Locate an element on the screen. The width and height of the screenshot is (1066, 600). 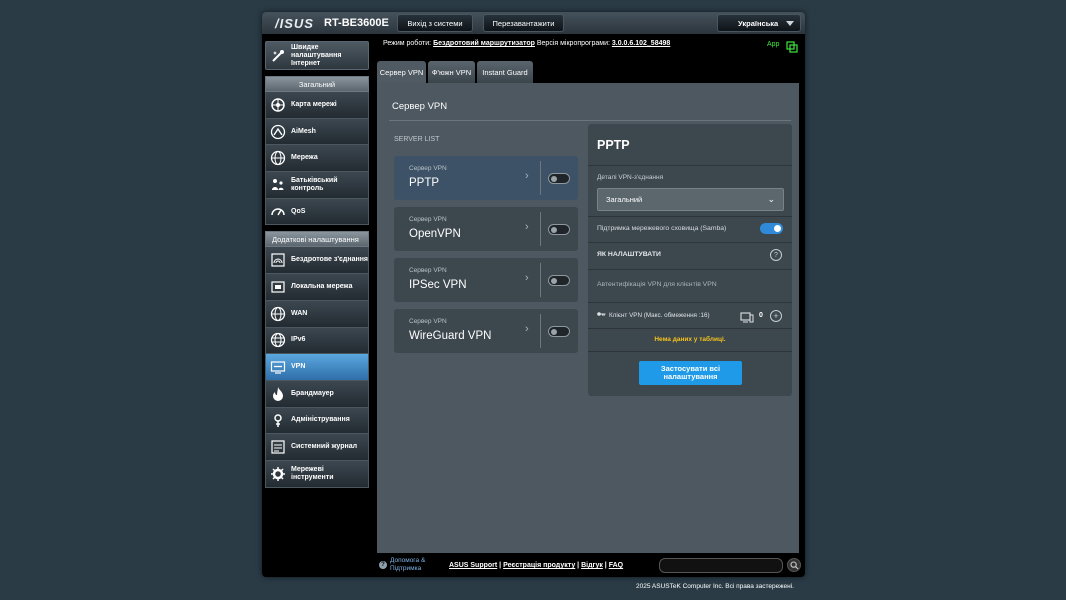
lan-icon is located at coordinates (278, 287).